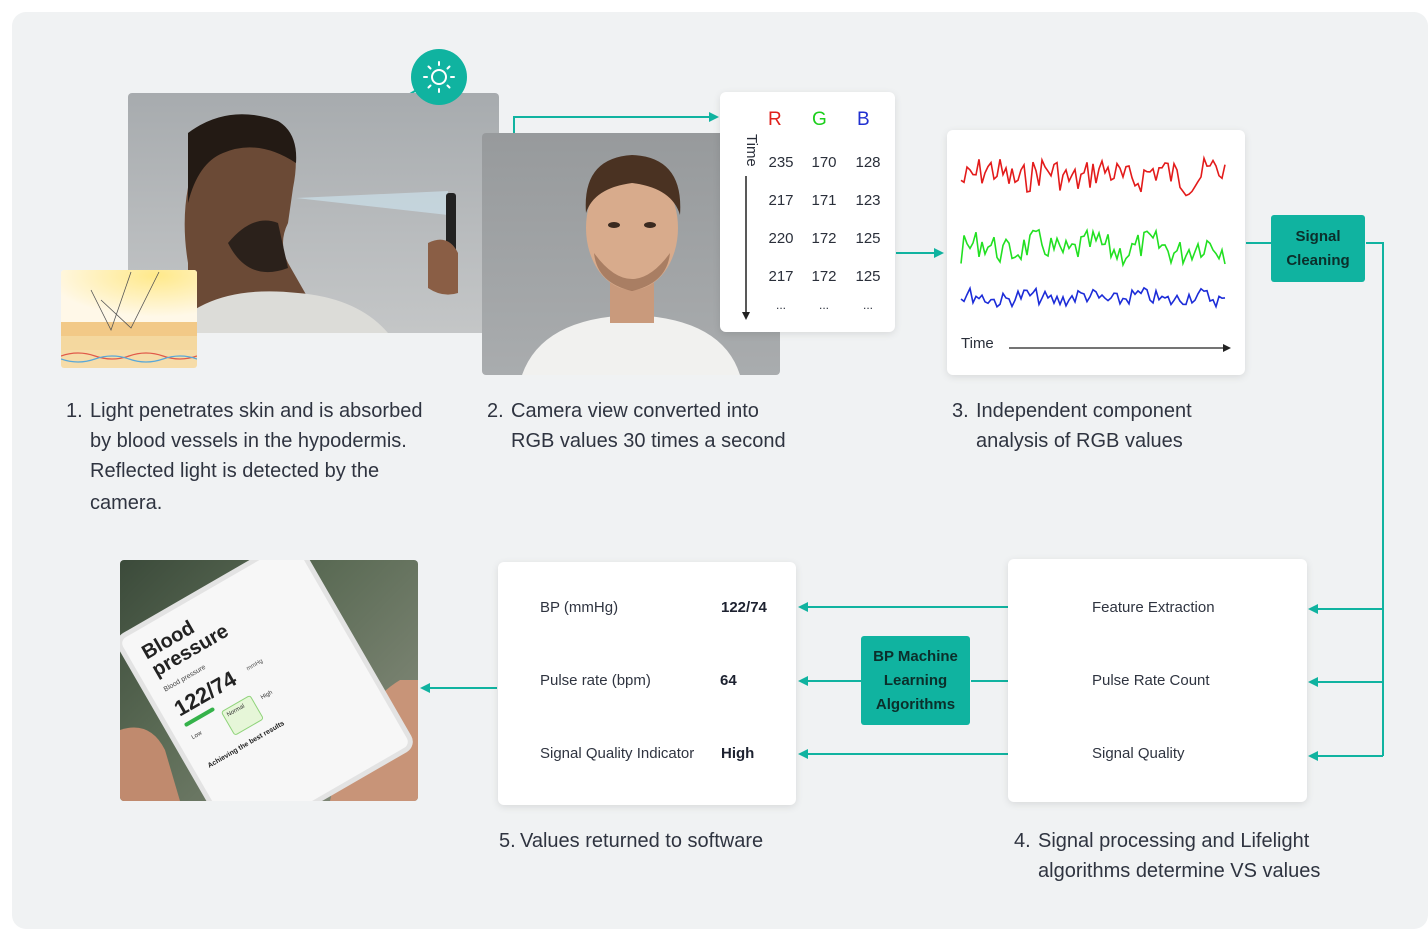  Describe the element at coordinates (863, 119) in the screenshot. I see `rgb-header-b: B` at that location.